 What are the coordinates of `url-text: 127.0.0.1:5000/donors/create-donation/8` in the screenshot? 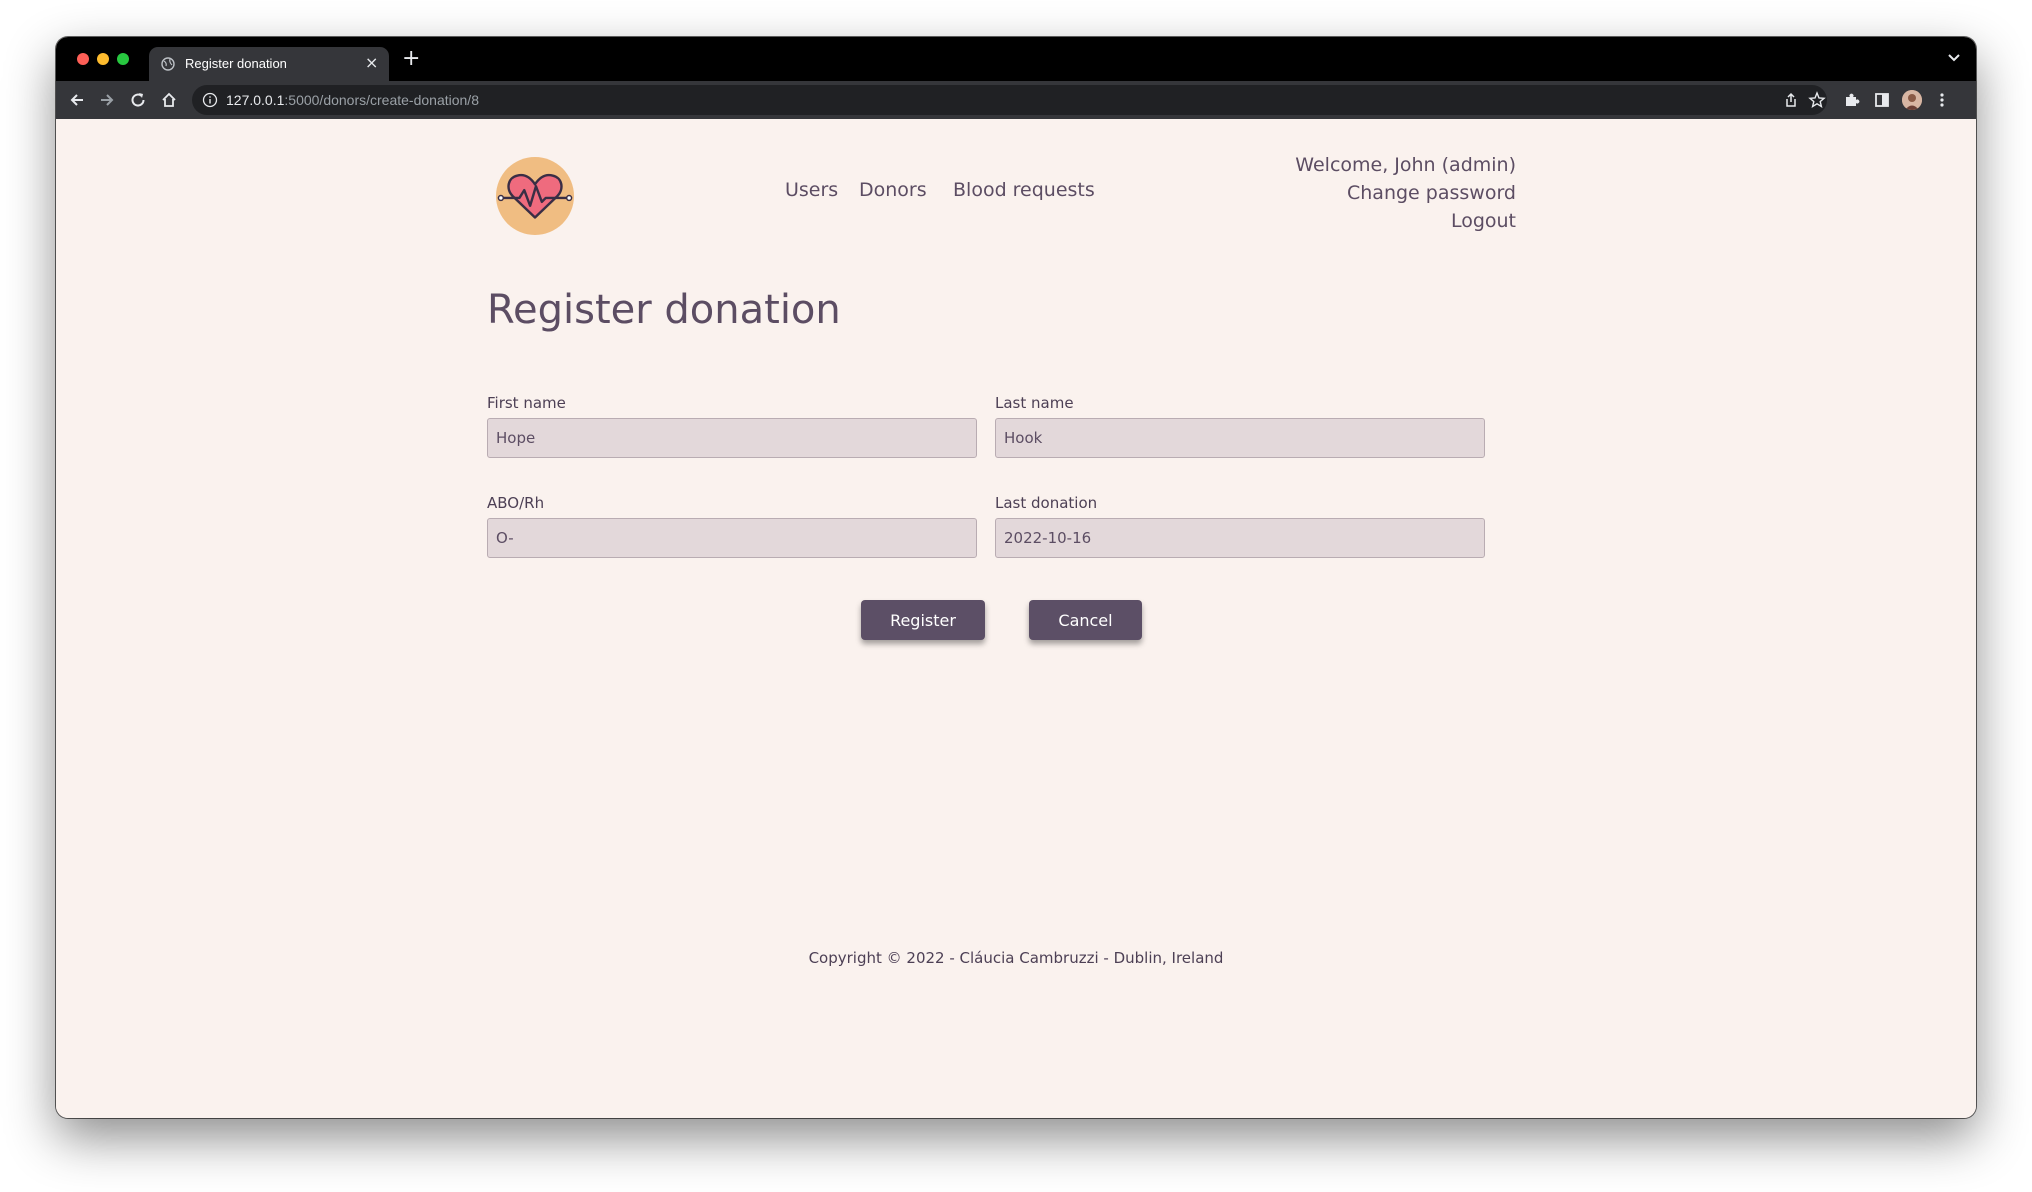 It's located at (352, 100).